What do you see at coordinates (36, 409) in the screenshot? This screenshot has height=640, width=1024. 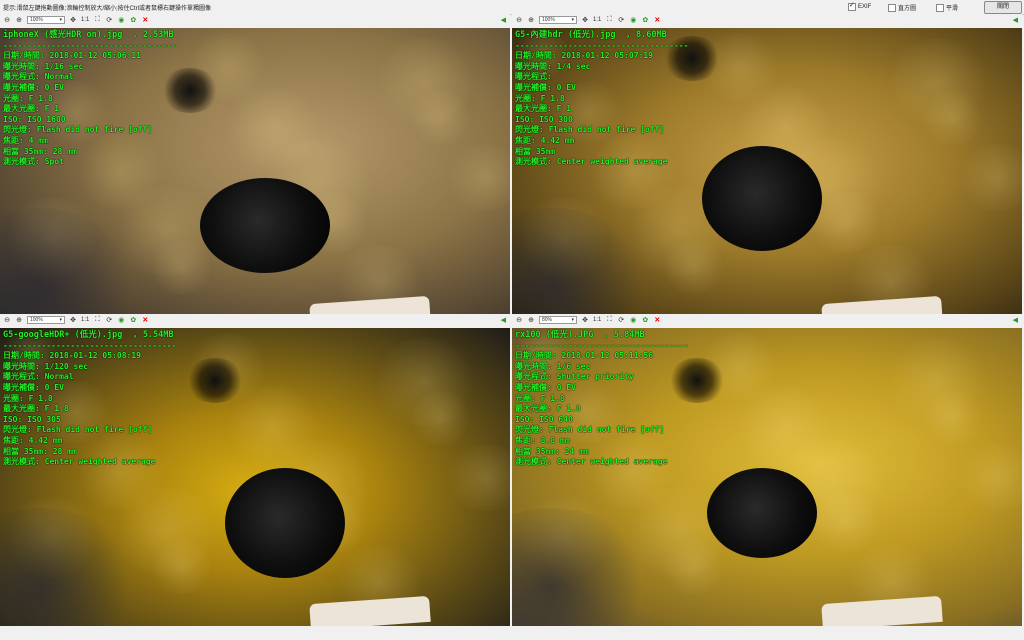 I see `exif-line: 最大光圈: F 1.8` at bounding box center [36, 409].